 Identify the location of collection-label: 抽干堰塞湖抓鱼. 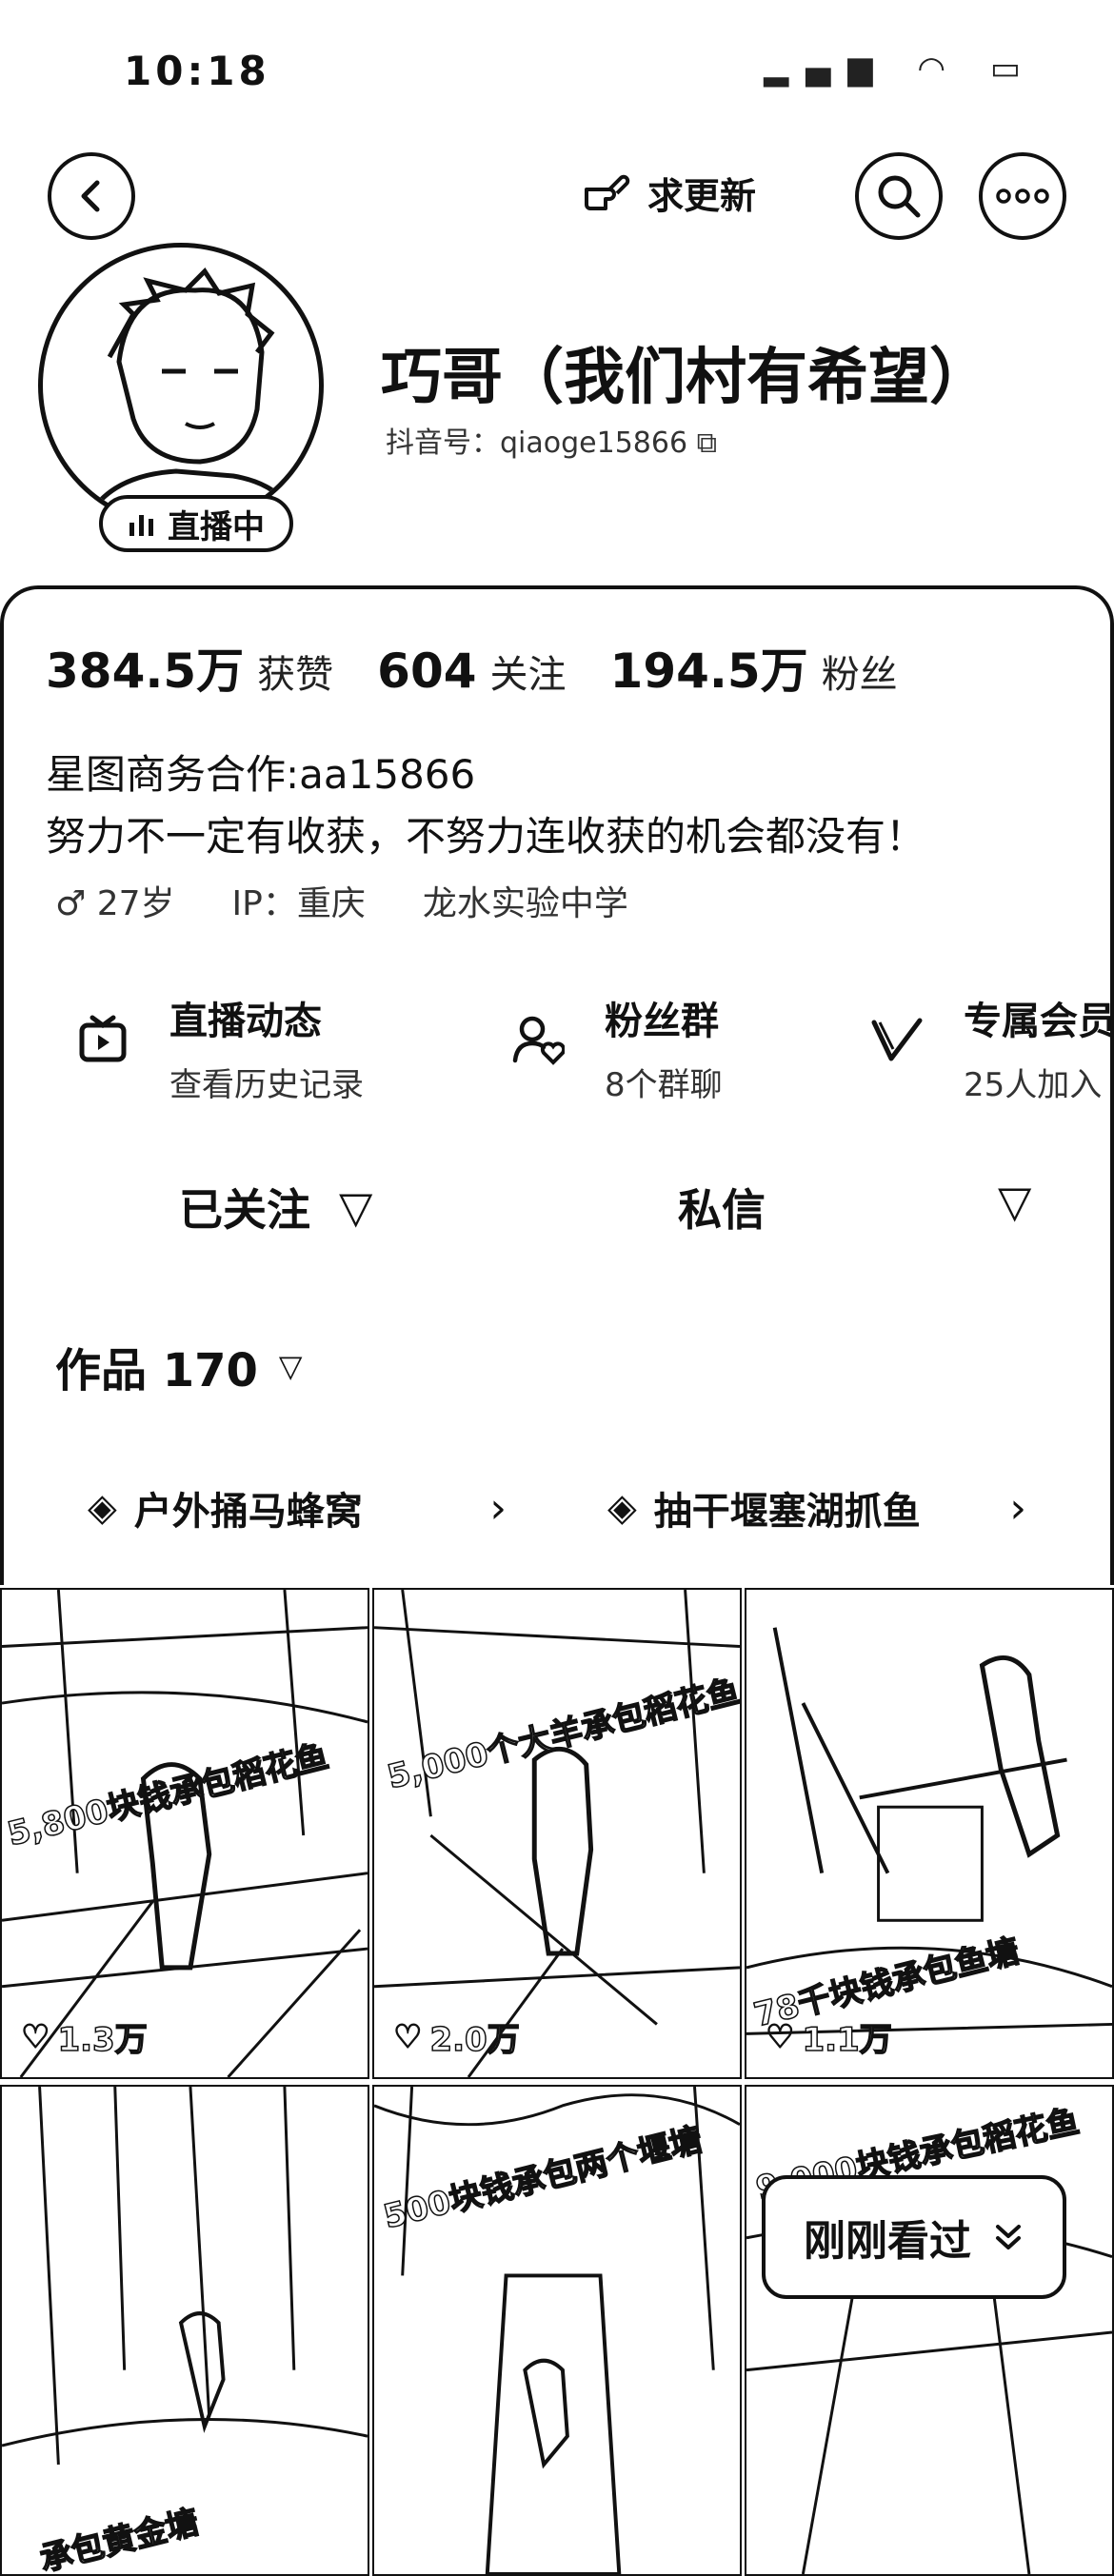
(787, 1512).